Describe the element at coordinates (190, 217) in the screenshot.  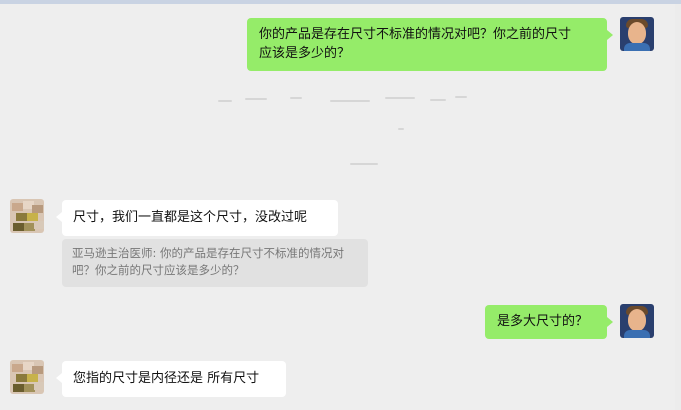
I see `message-text: 尺寸，我们一直都是这个尺寸，没改过呢` at that location.